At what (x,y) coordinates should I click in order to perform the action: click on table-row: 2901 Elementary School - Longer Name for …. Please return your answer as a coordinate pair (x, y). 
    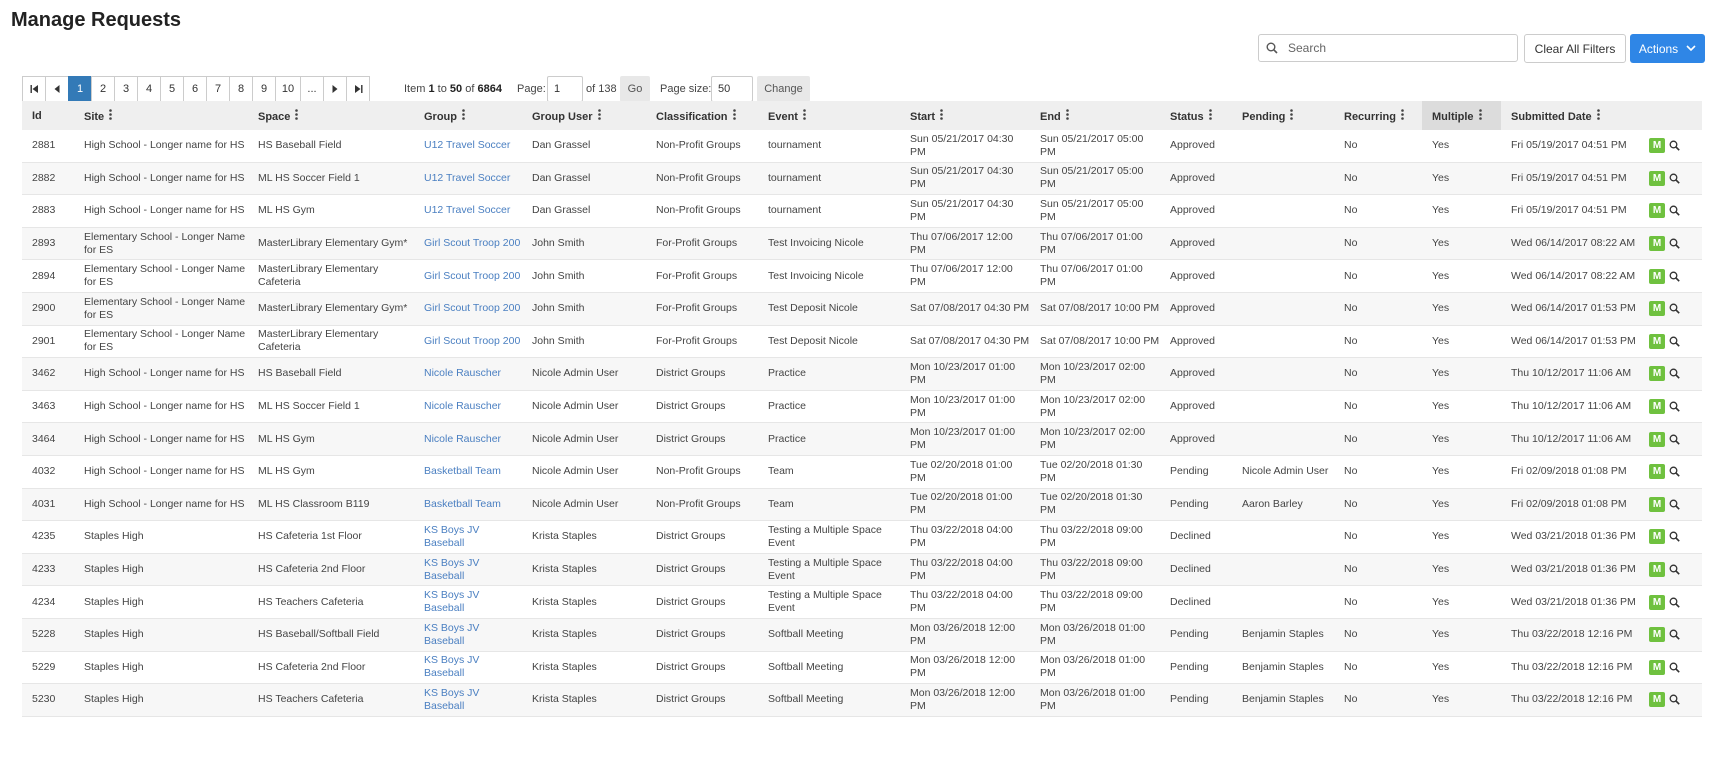
    Looking at the image, I should click on (862, 342).